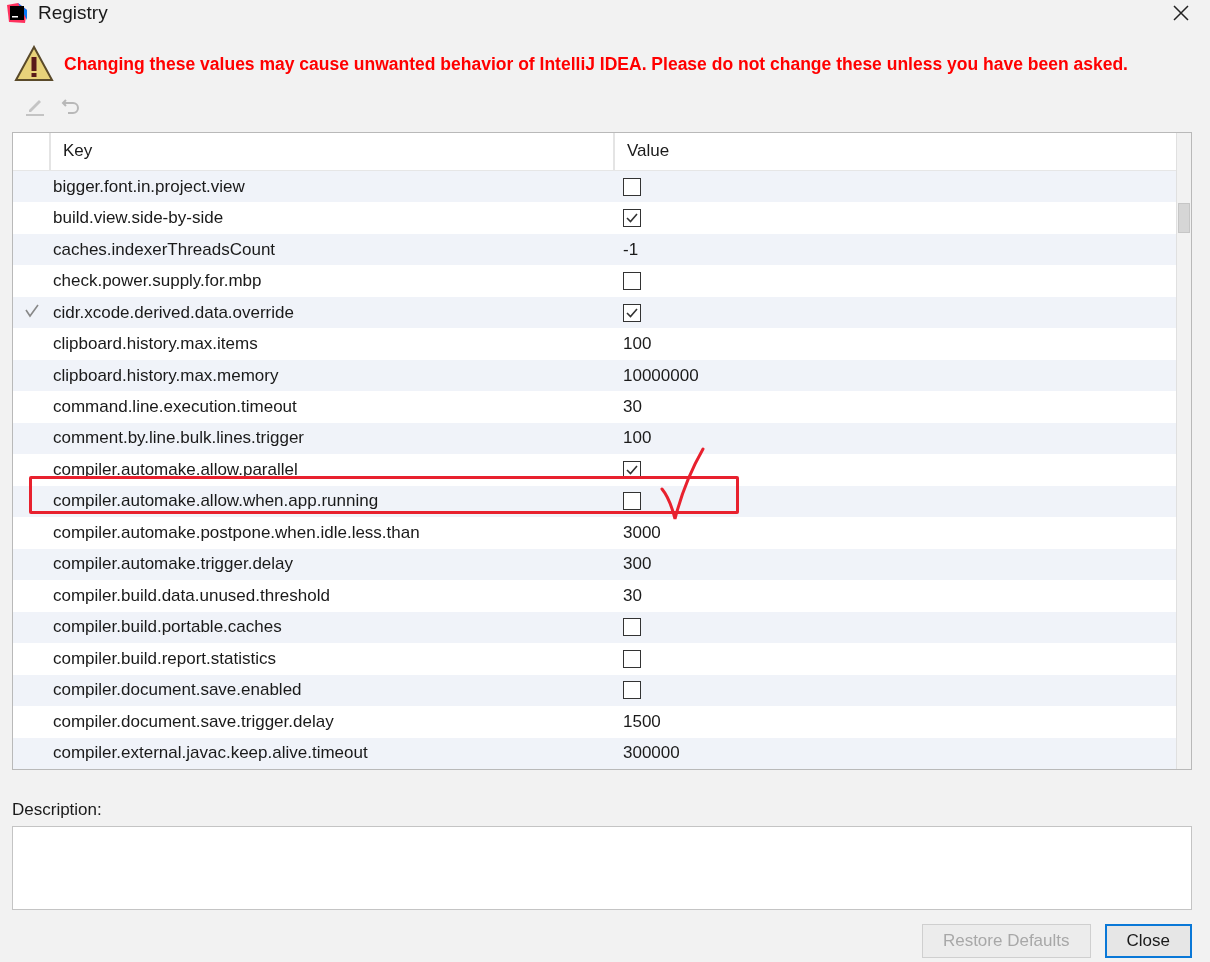 The image size is (1210, 962). Describe the element at coordinates (642, 532) in the screenshot. I see `value-text: 3000` at that location.